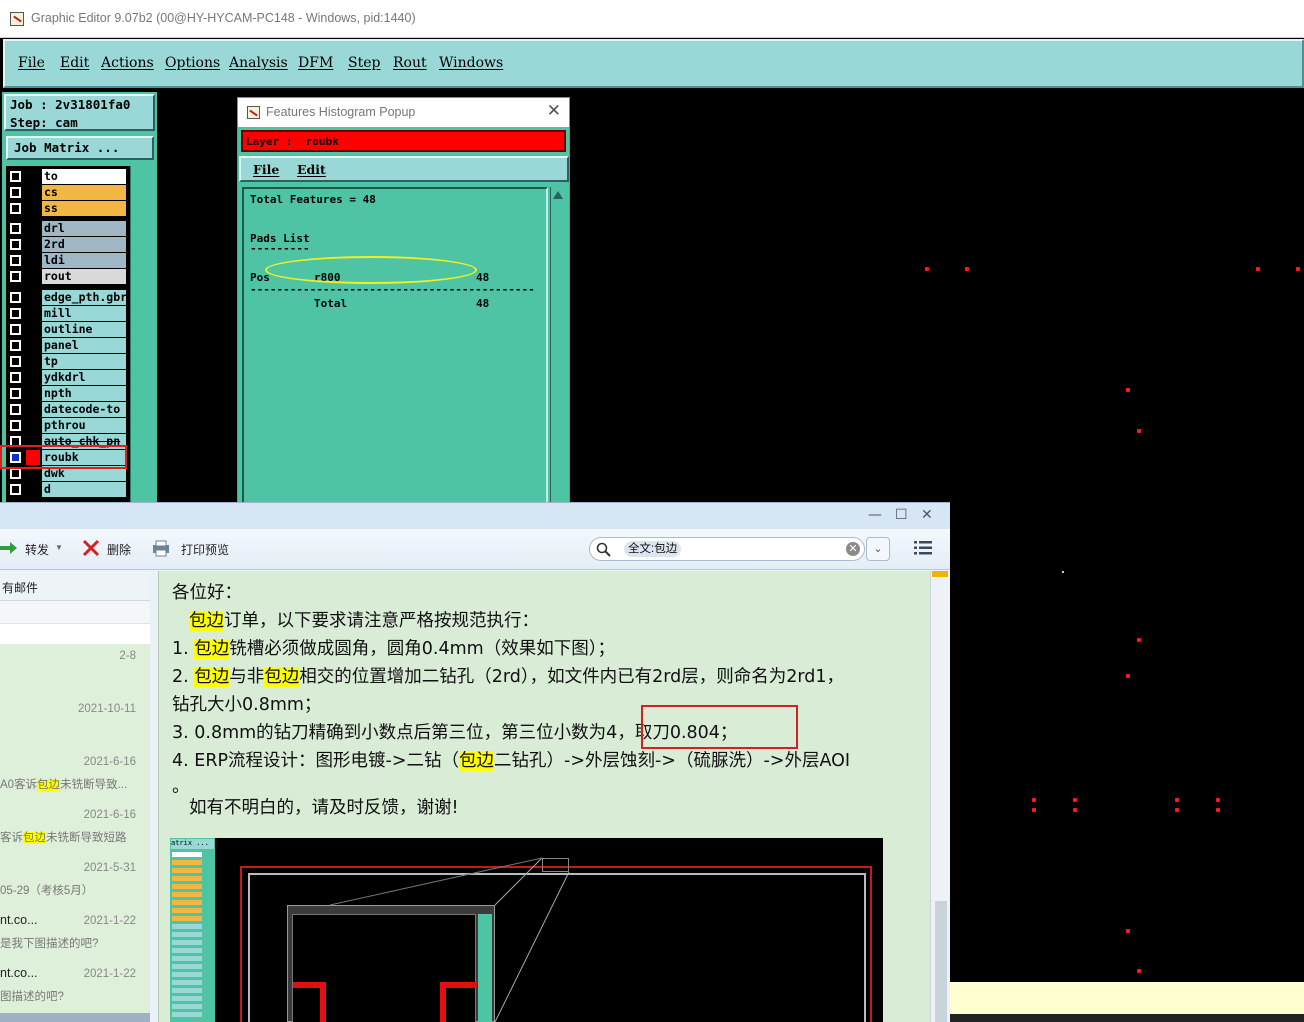 This screenshot has height=1022, width=1304. What do you see at coordinates (554, 111) in the screenshot?
I see `close-icon: ✕` at bounding box center [554, 111].